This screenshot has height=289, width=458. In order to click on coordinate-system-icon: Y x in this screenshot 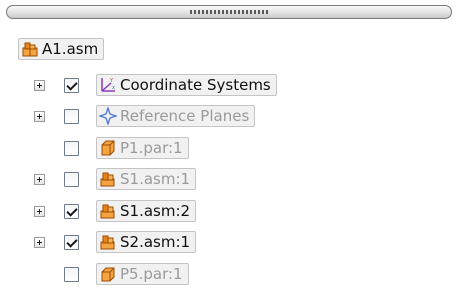, I will do `click(108, 85)`.